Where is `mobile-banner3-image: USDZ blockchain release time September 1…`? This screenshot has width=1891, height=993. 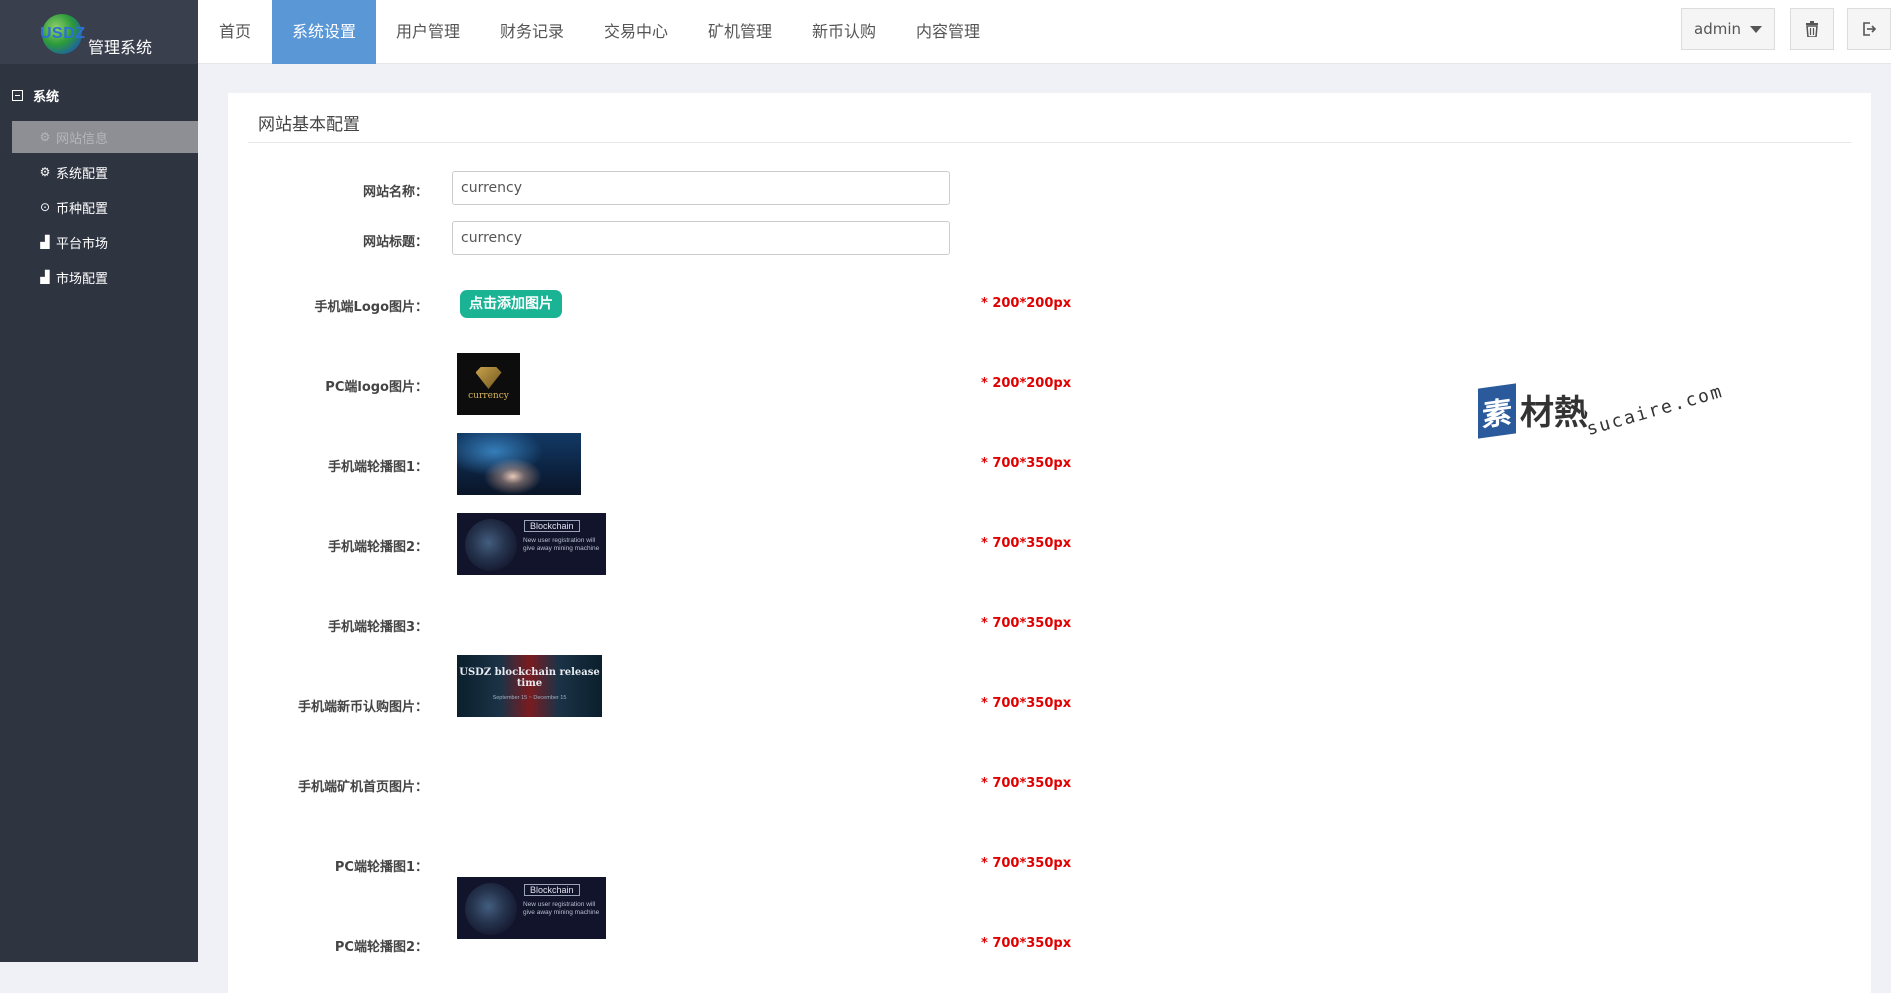 mobile-banner3-image: USDZ blockchain release time September 1… is located at coordinates (529, 686).